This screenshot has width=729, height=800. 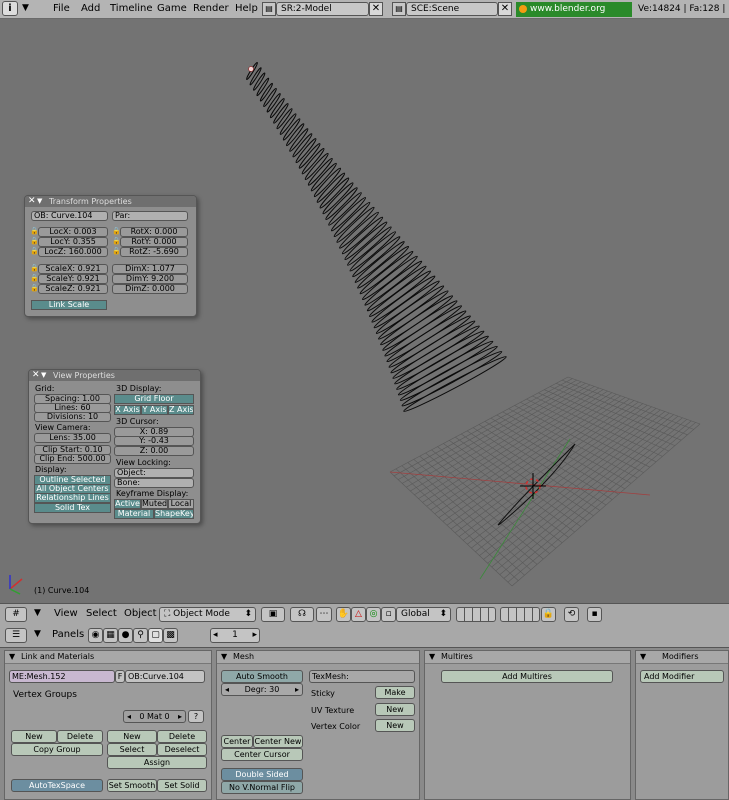 I want to click on locy-field: LocY: 0.355, so click(x=73, y=242).